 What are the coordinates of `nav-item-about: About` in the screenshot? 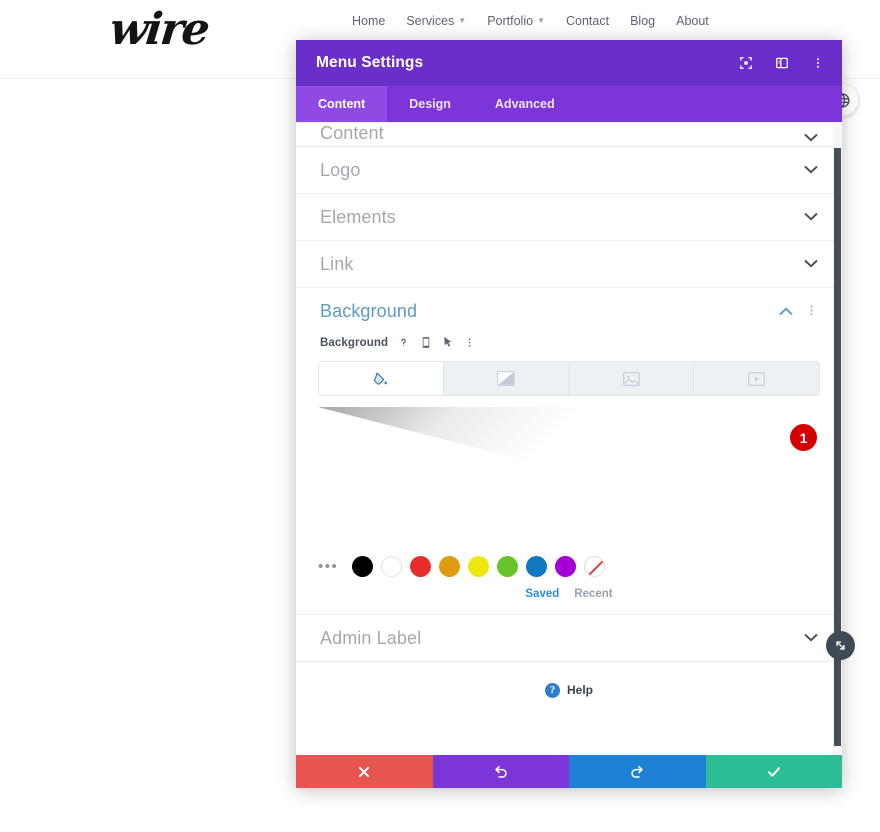 It's located at (692, 21).